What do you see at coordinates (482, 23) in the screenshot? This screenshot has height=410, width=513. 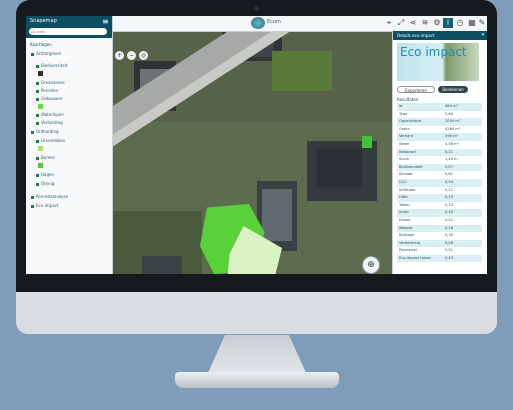 I see `edit-icon: ✎` at bounding box center [482, 23].